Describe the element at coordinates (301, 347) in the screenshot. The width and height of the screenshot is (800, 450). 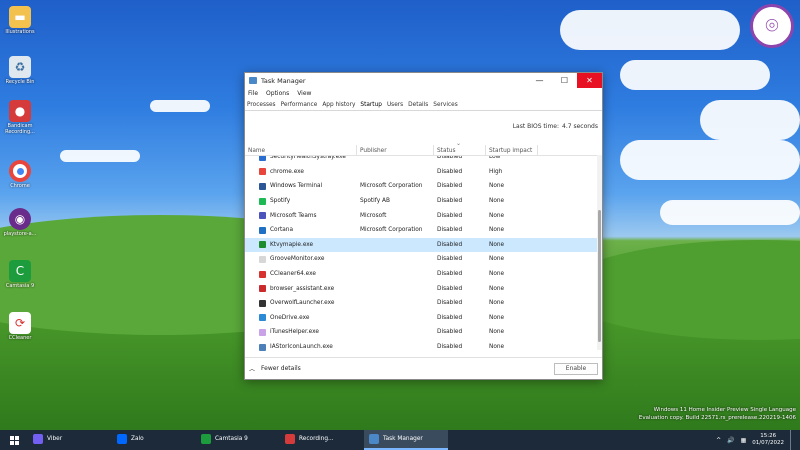
I see `row-name-label: IAStorIconLaunch.exe` at that location.